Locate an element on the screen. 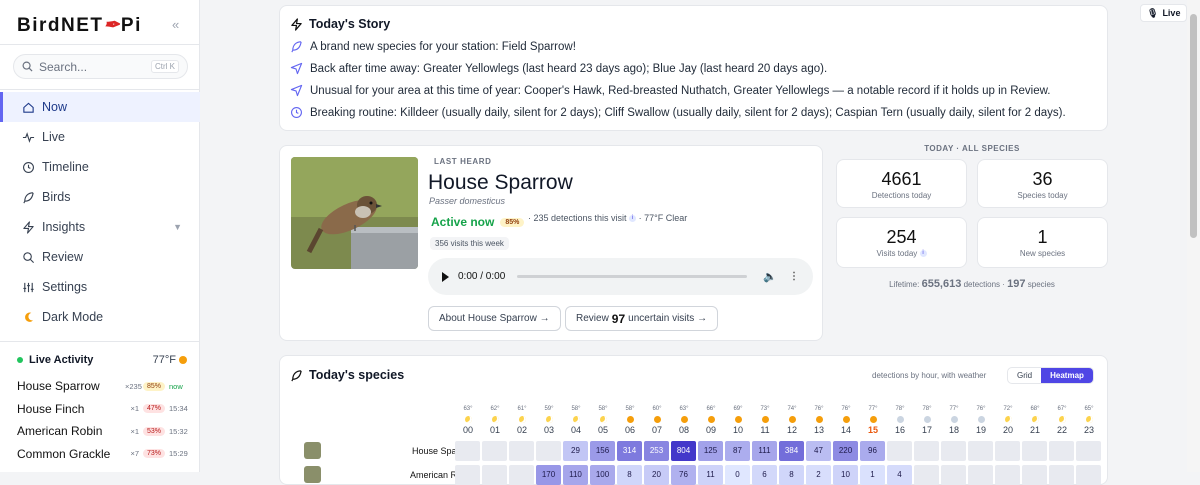 Image resolution: width=1200 pixels, height=485 pixels. more-options-icon: ⋮ is located at coordinates (794, 276).